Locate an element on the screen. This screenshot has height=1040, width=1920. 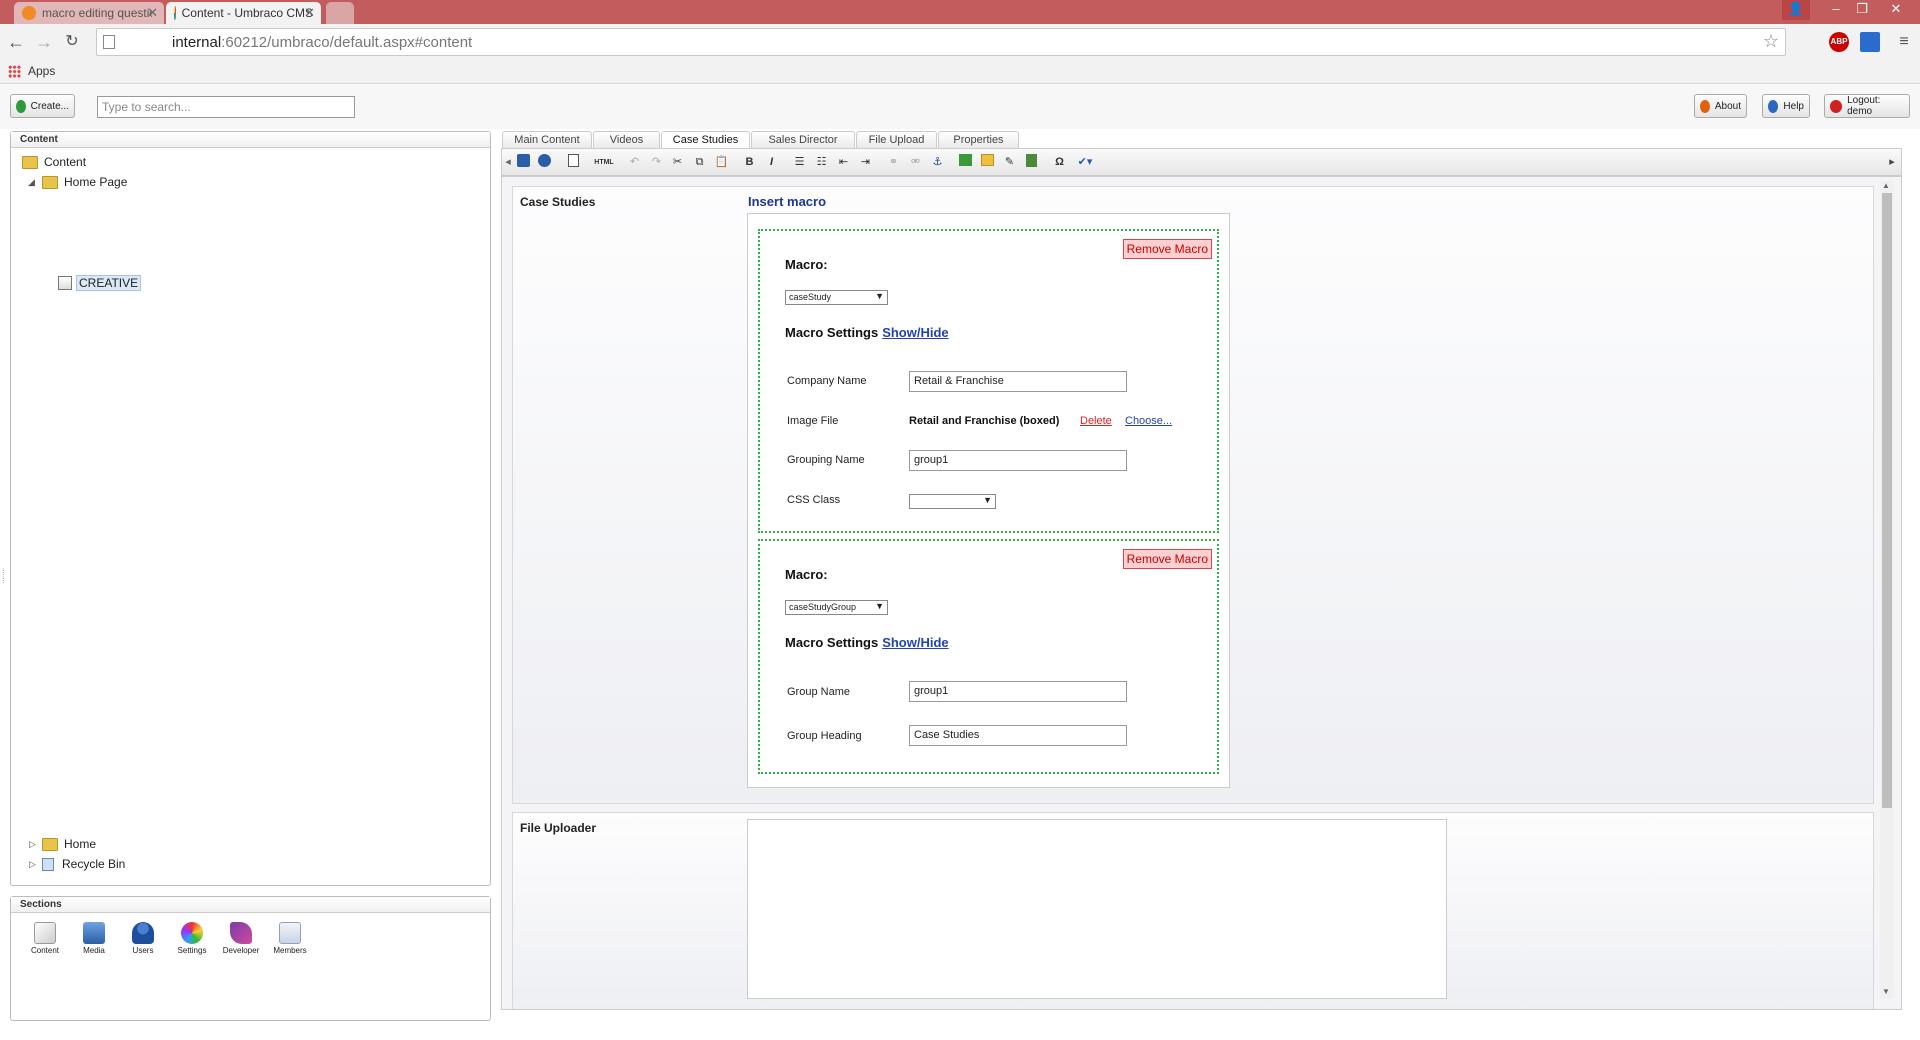
css-class-select: ▼ is located at coordinates (952, 501).